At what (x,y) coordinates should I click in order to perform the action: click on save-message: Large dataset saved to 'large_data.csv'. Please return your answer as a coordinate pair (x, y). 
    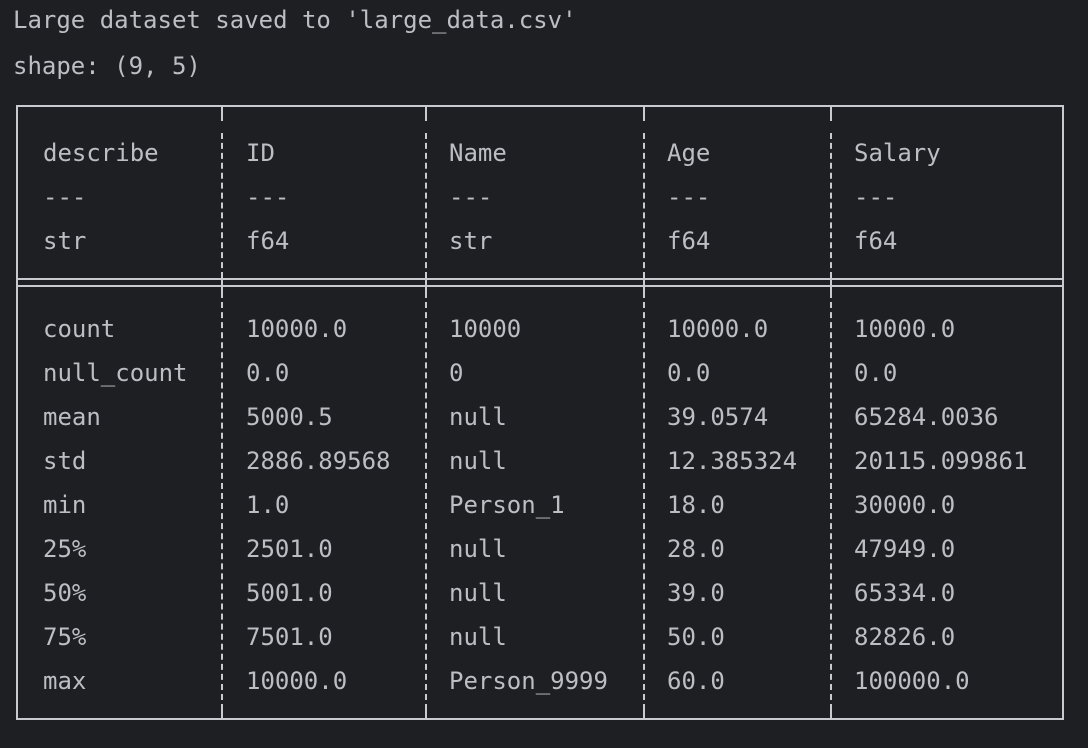
    Looking at the image, I should click on (295, 20).